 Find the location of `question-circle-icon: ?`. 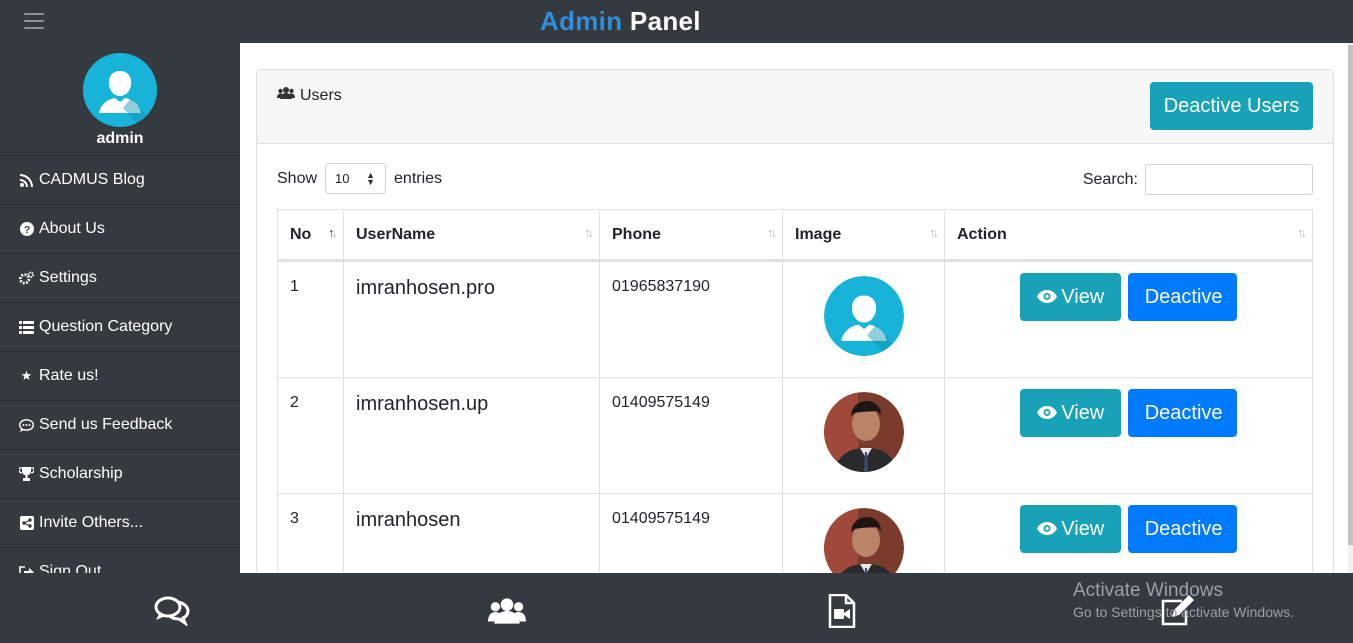

question-circle-icon: ? is located at coordinates (26, 229).